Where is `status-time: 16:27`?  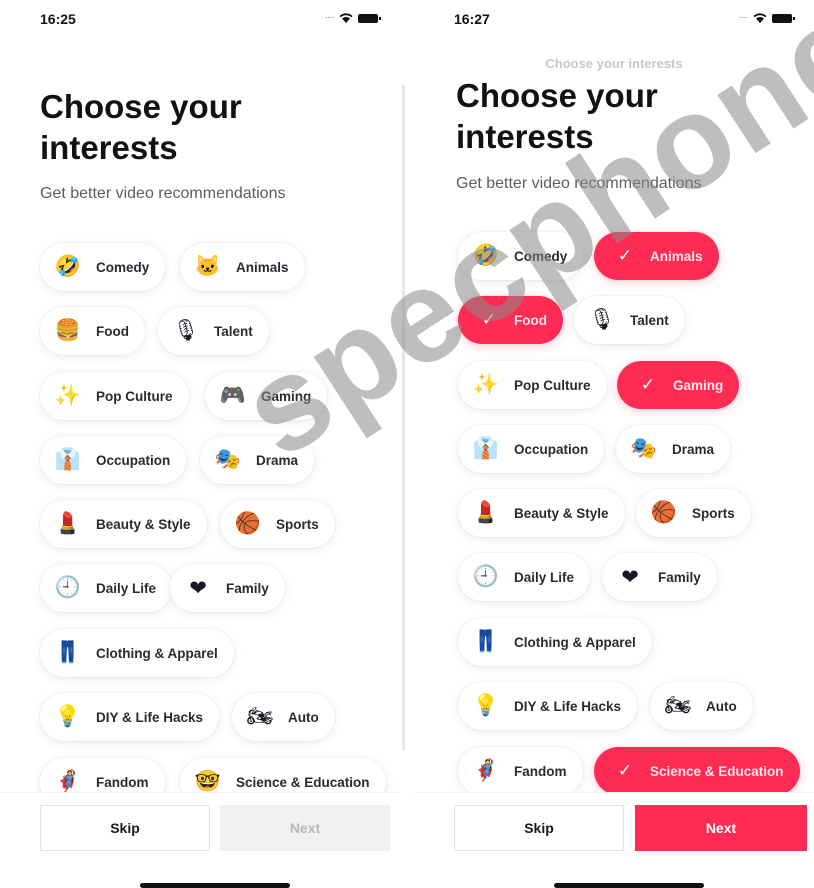
status-time: 16:27 is located at coordinates (472, 19).